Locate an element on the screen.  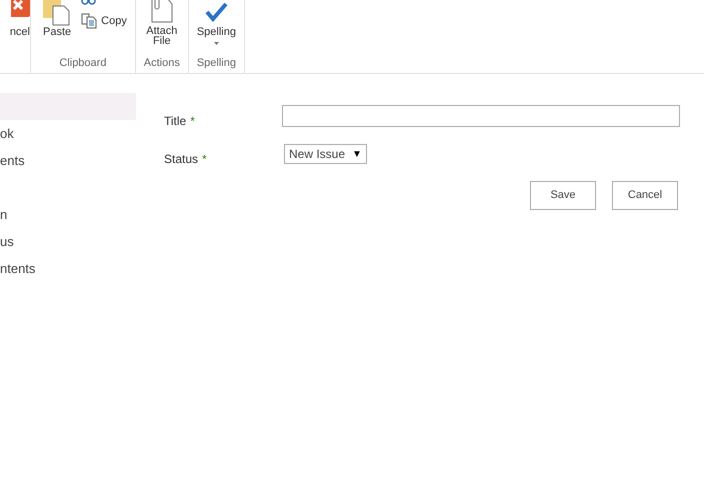
save-button: Save is located at coordinates (563, 195).